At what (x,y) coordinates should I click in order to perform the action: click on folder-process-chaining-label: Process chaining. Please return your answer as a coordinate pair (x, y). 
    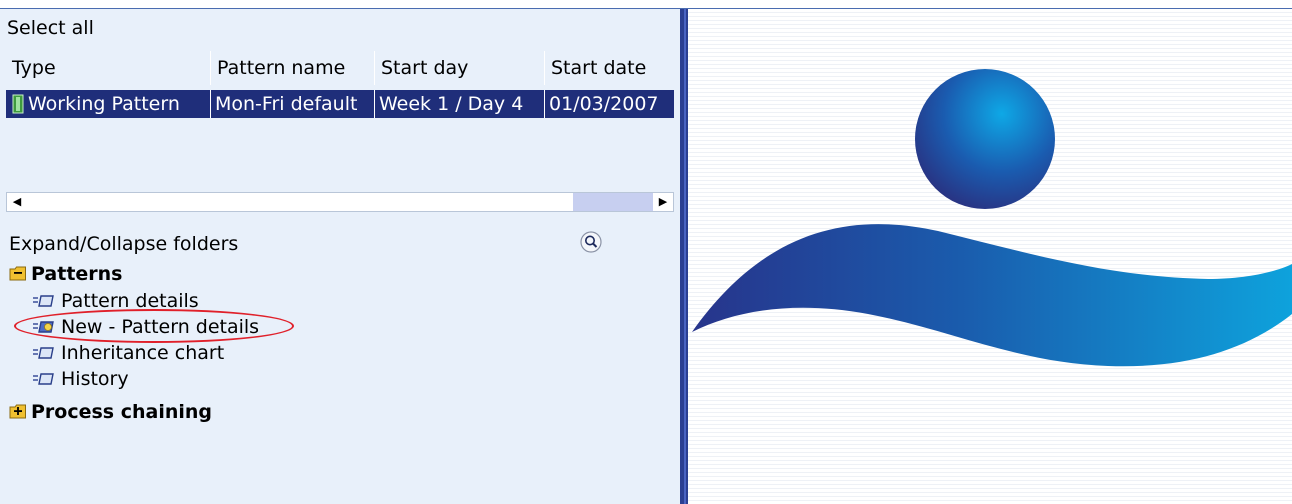
    Looking at the image, I should click on (122, 412).